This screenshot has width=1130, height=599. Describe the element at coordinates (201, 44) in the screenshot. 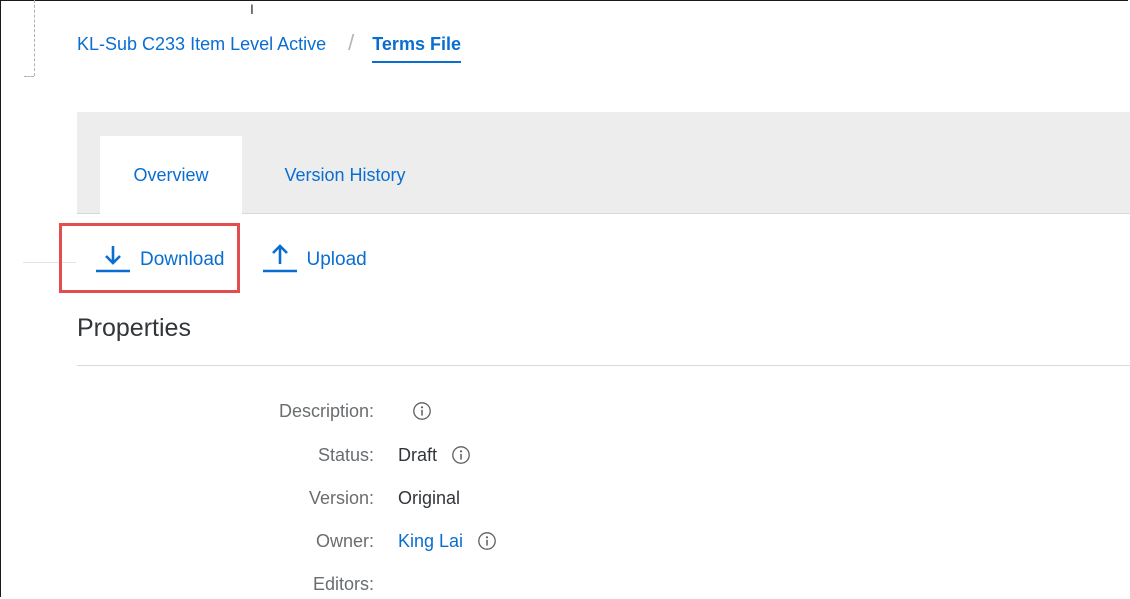

I see `breadcrumb-parent-link: KL-Sub C233 Item Level Active` at that location.